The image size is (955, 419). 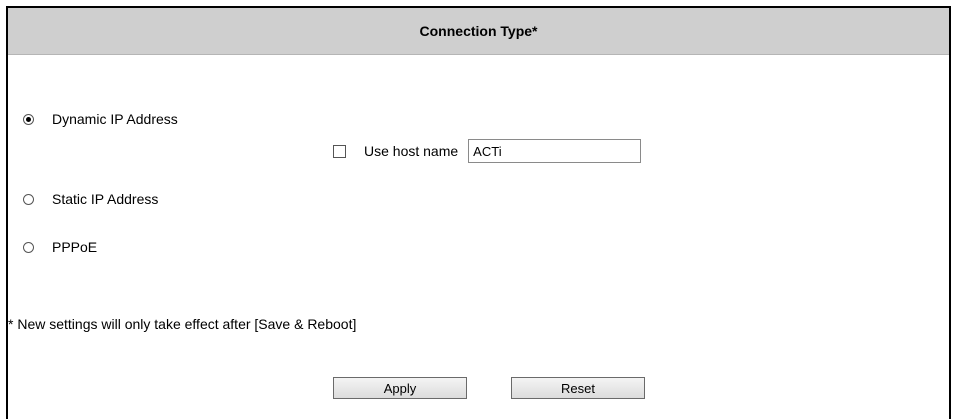 What do you see at coordinates (28, 199) in the screenshot?
I see `static-ip-radio` at bounding box center [28, 199].